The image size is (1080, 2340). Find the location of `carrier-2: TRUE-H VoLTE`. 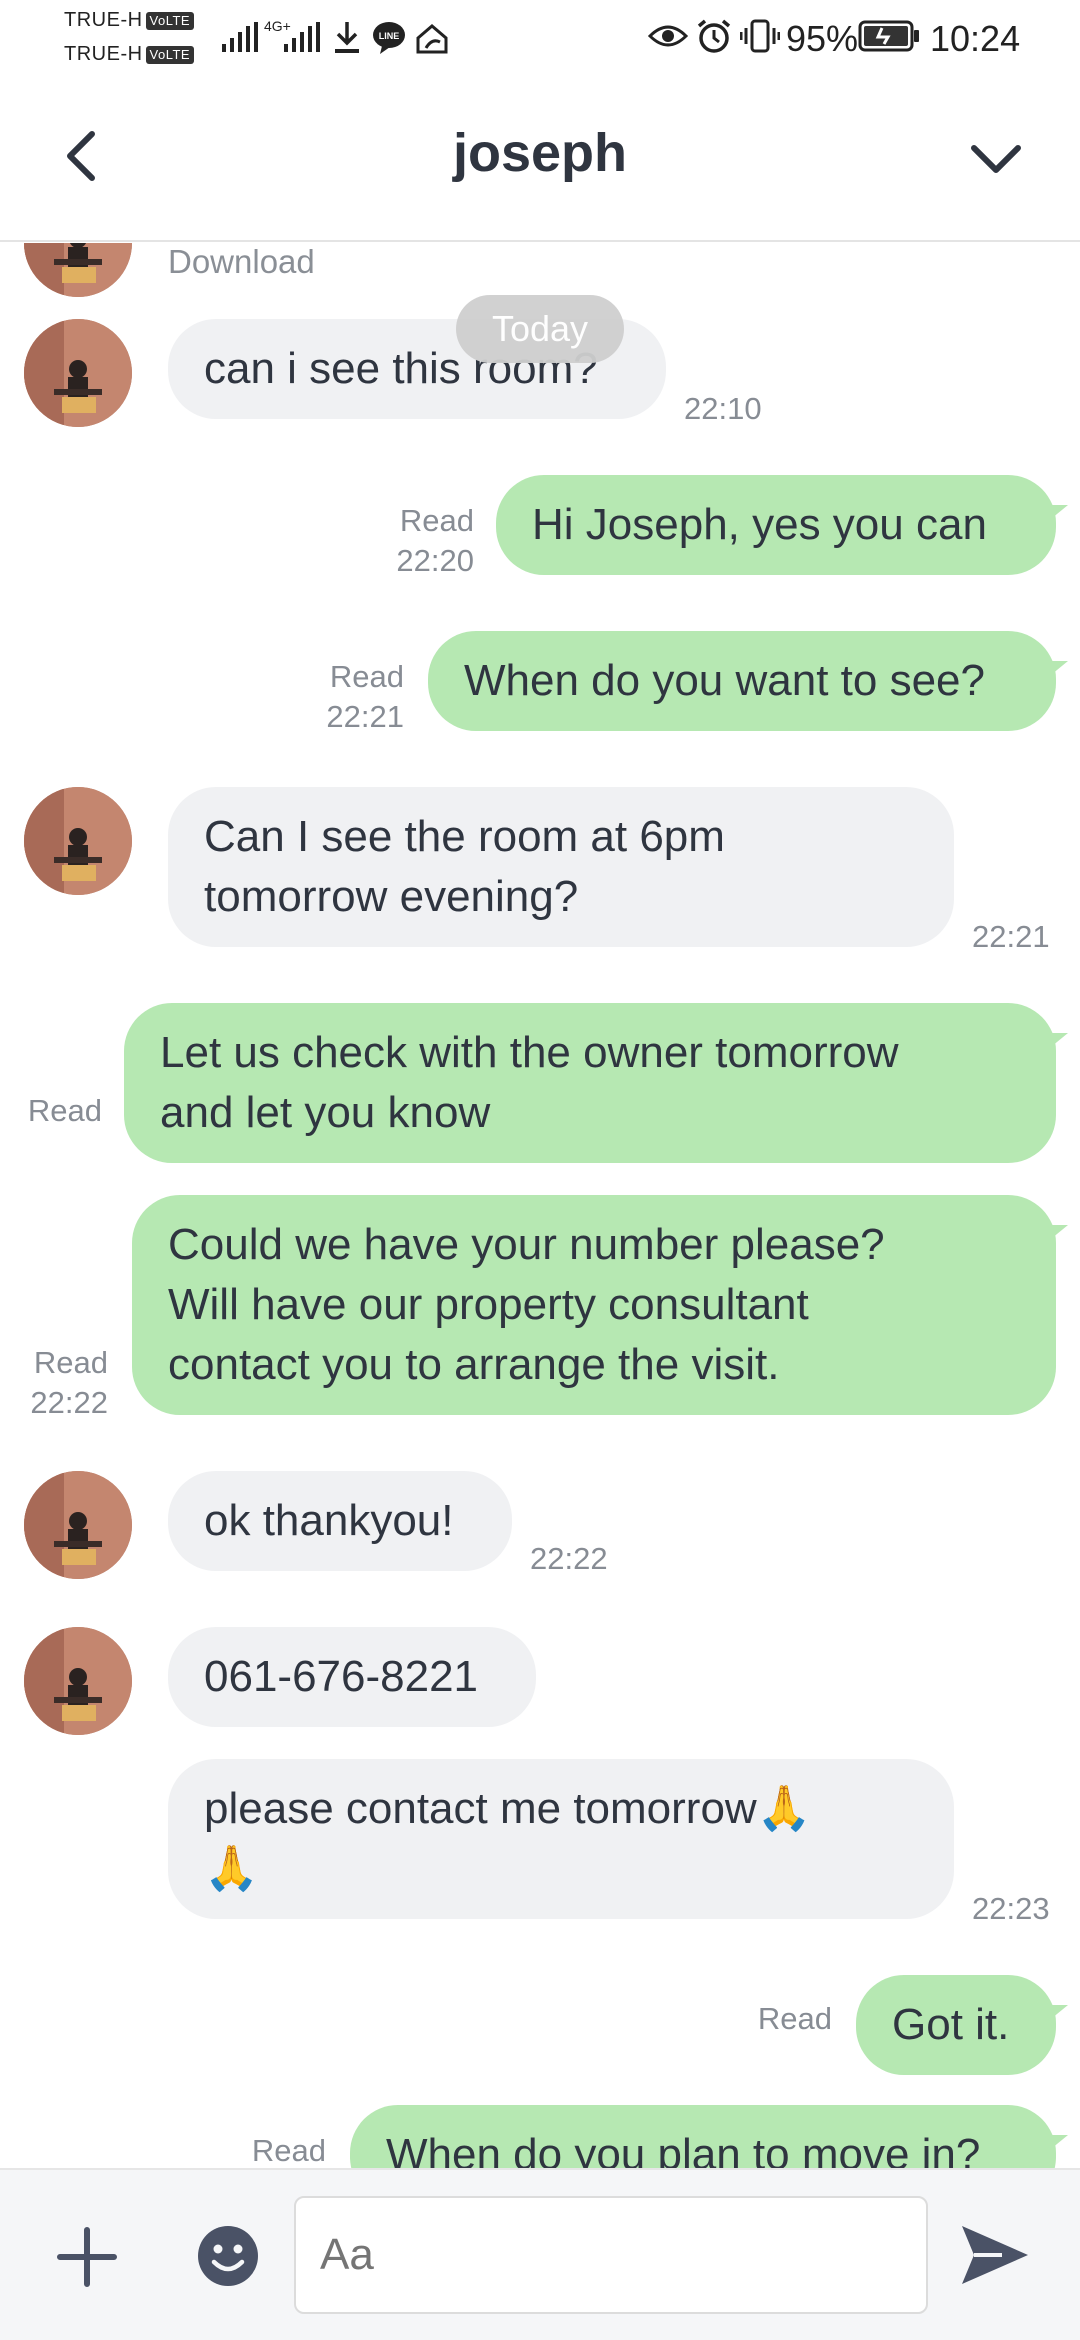

carrier-2: TRUE-H VoLTE is located at coordinates (129, 54).